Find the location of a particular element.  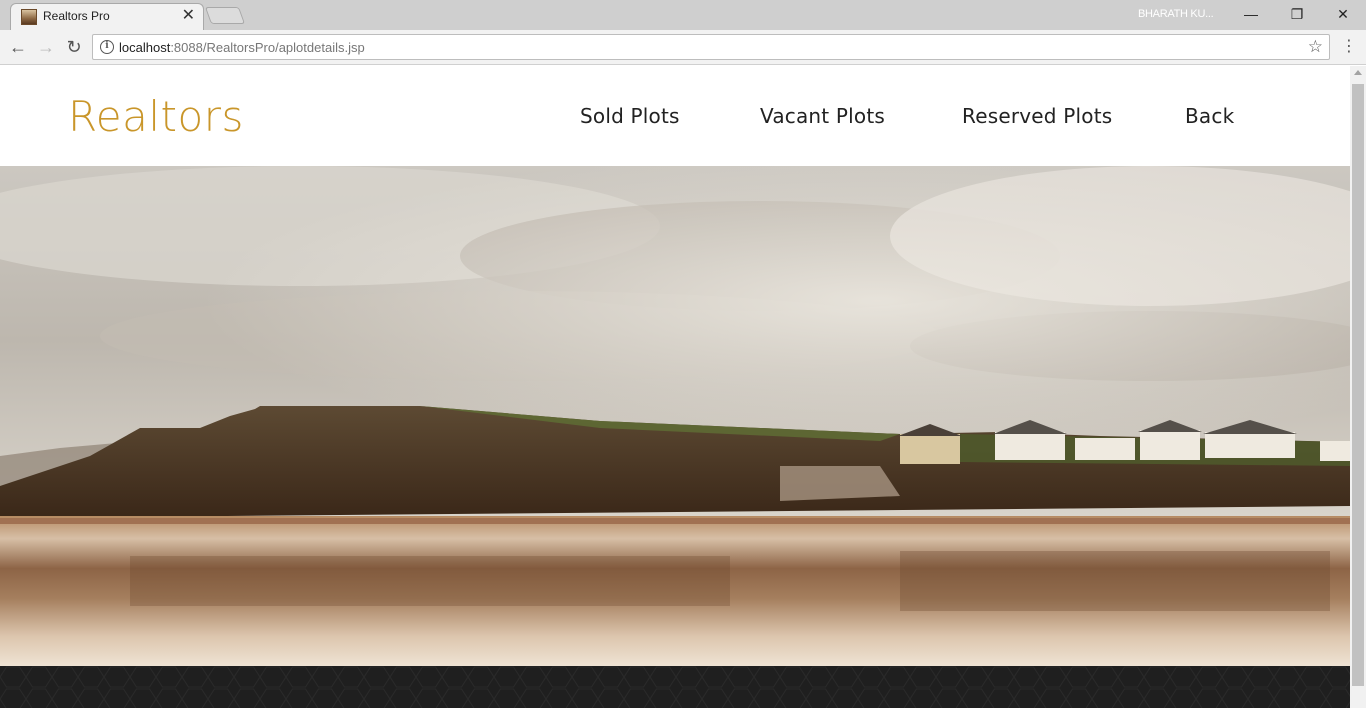

scroll-up-arrow-icon is located at coordinates (1358, 72).